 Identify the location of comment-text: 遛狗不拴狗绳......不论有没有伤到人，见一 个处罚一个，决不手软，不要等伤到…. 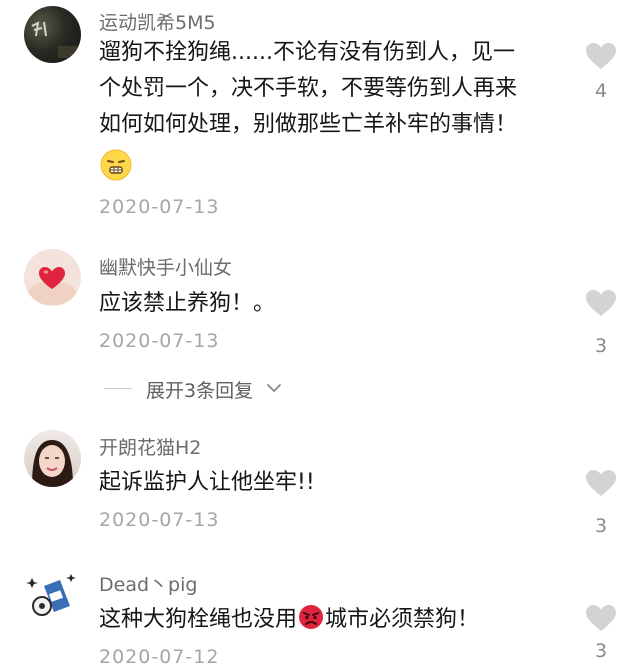
(329, 89).